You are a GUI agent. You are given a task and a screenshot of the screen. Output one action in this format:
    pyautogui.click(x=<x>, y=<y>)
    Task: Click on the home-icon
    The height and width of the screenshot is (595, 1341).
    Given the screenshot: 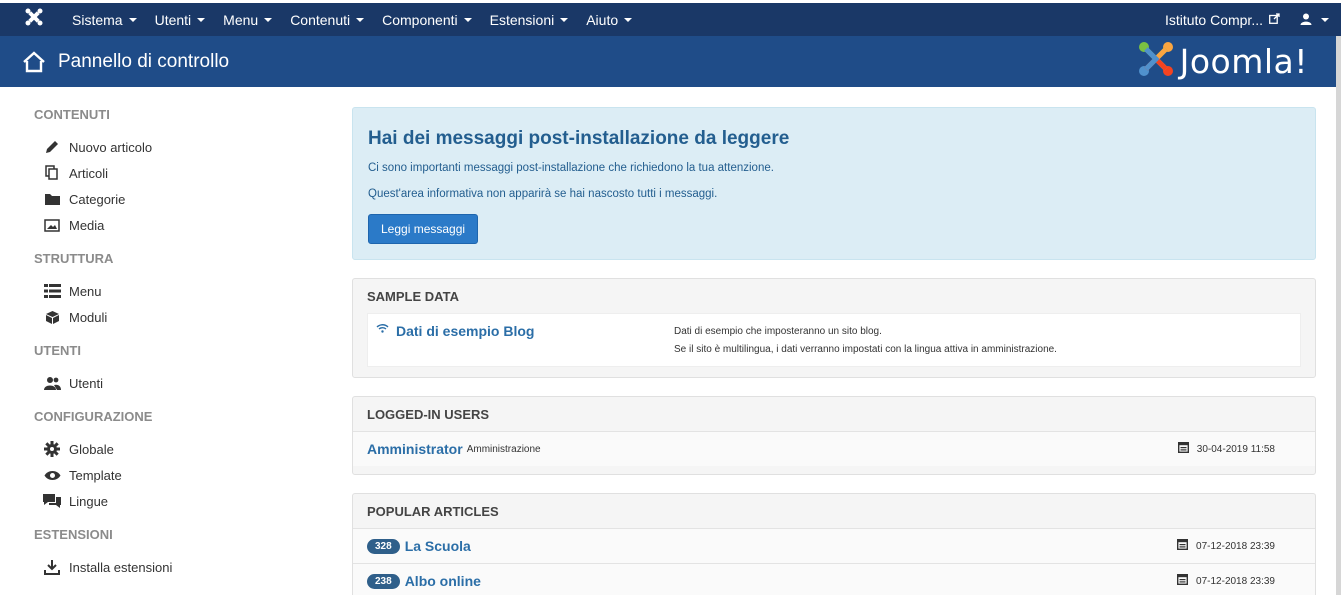 What is the action you would take?
    pyautogui.click(x=34, y=61)
    